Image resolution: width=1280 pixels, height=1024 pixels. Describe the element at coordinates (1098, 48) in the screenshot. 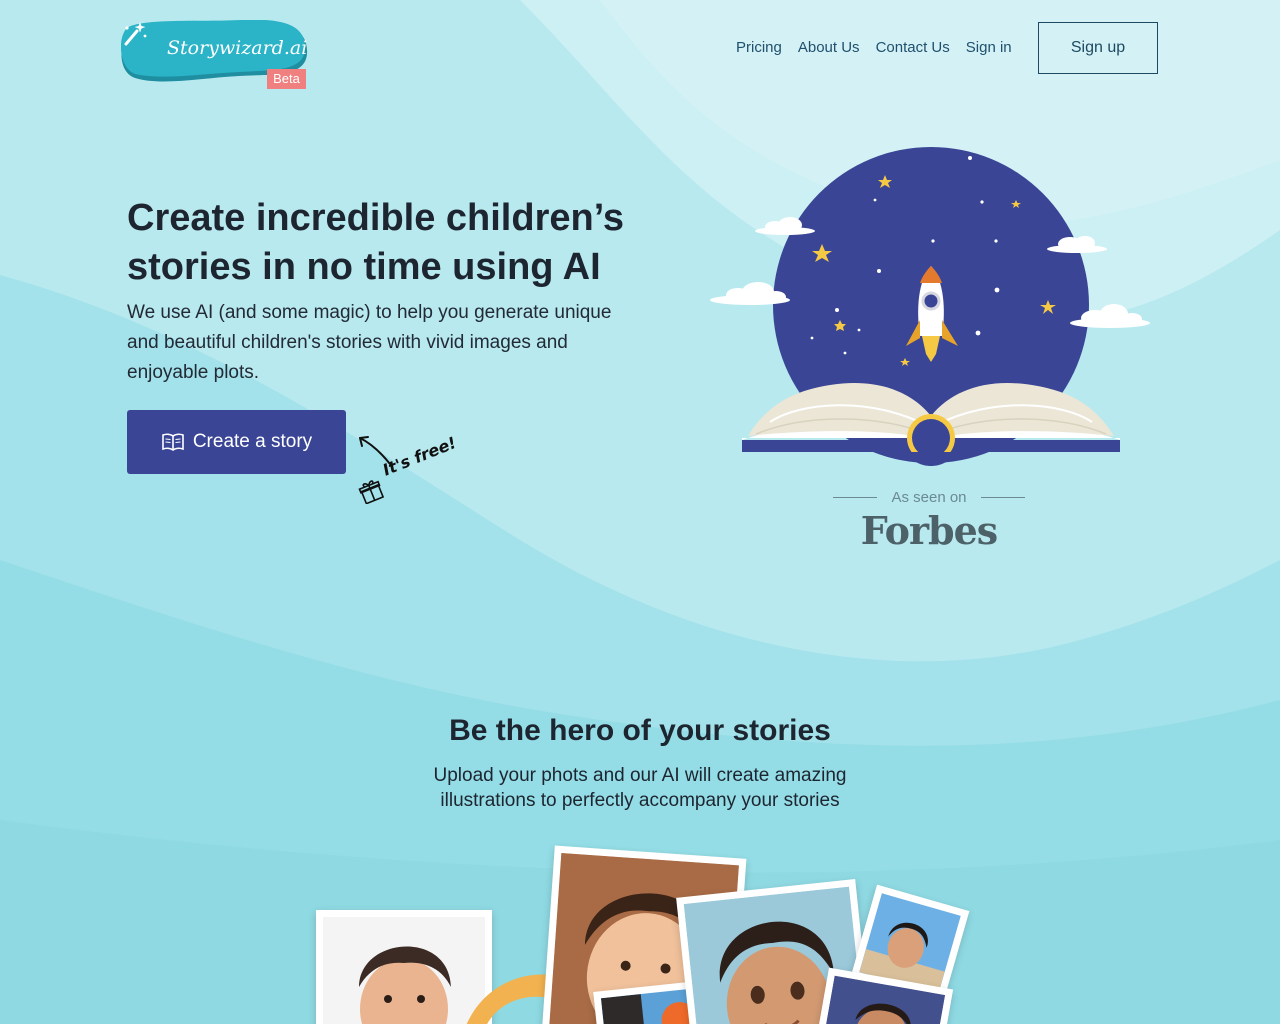

I see `sign-up-button: Sign up` at that location.